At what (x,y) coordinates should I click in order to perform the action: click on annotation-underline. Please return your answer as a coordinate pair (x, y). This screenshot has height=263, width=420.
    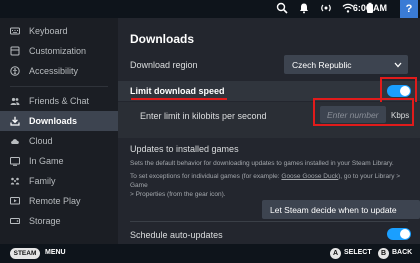
    Looking at the image, I should click on (179, 99).